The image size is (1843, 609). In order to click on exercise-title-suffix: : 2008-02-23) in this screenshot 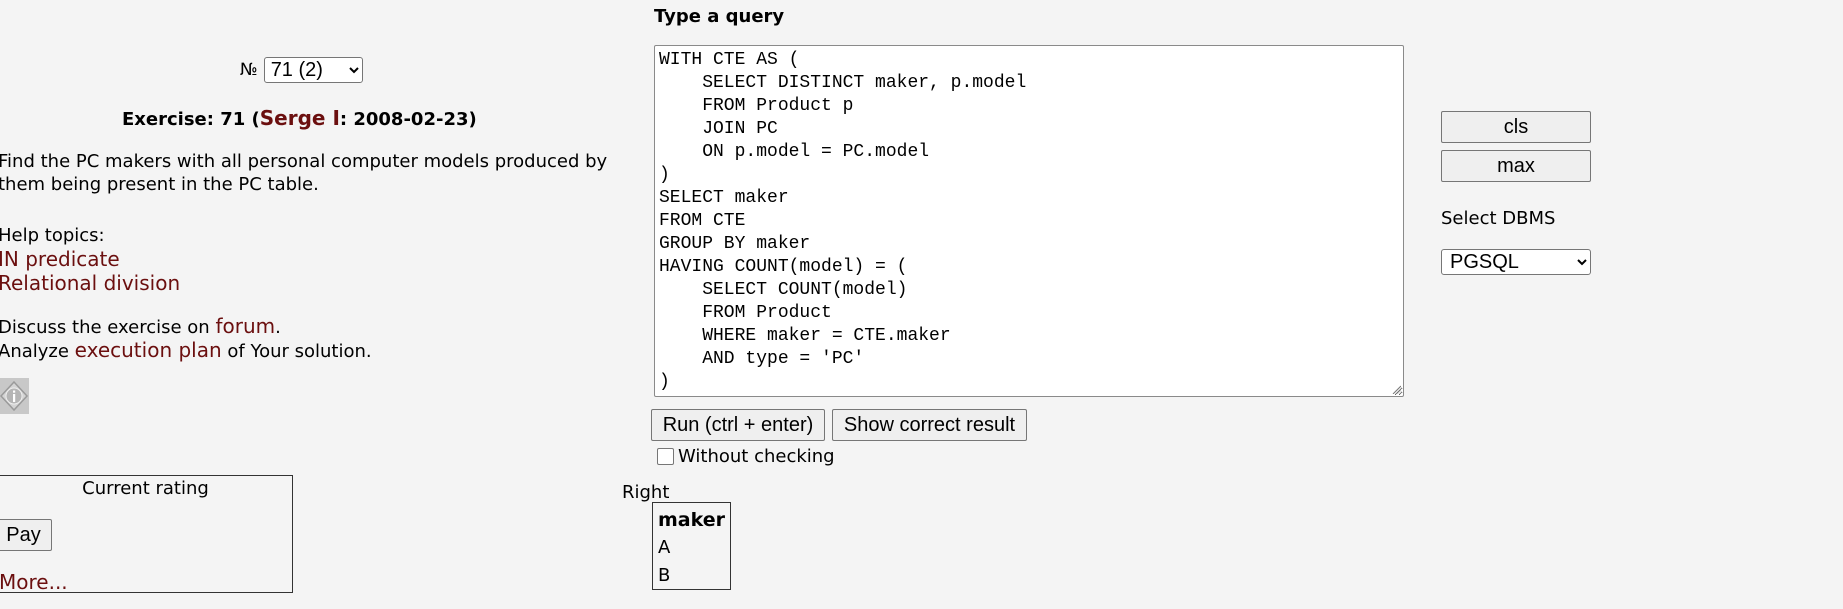, I will do `click(408, 119)`.